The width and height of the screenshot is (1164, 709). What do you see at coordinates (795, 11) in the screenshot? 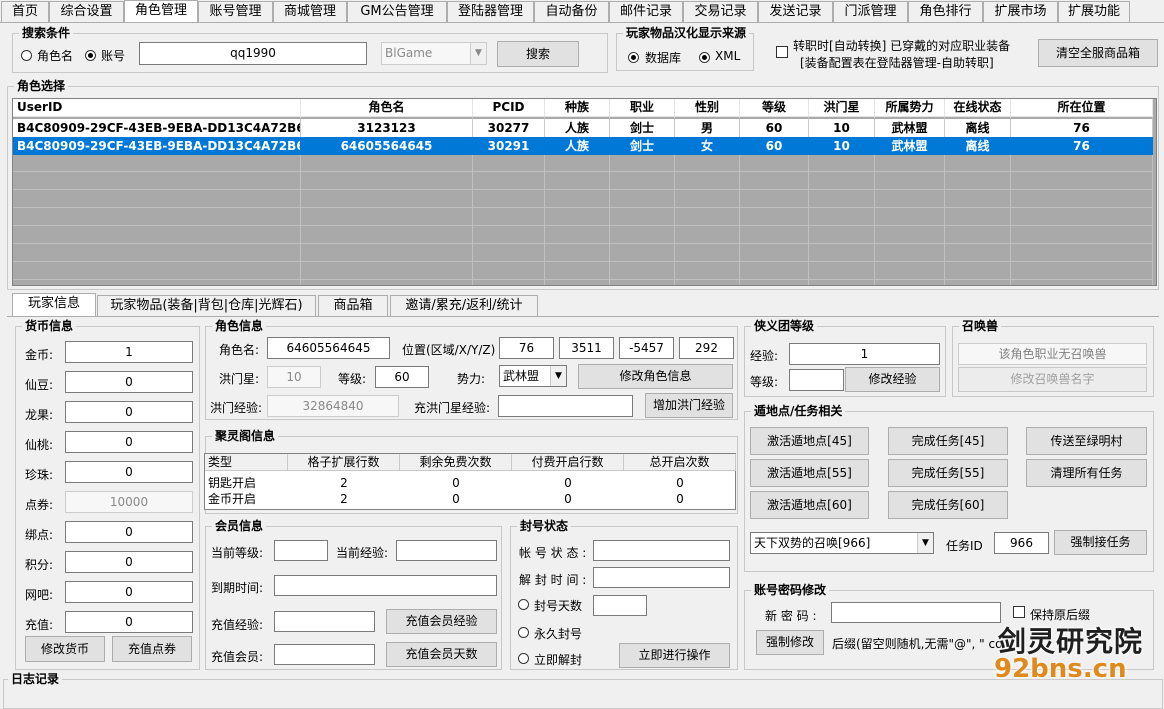
I see `tab-10: 发送记录` at bounding box center [795, 11].